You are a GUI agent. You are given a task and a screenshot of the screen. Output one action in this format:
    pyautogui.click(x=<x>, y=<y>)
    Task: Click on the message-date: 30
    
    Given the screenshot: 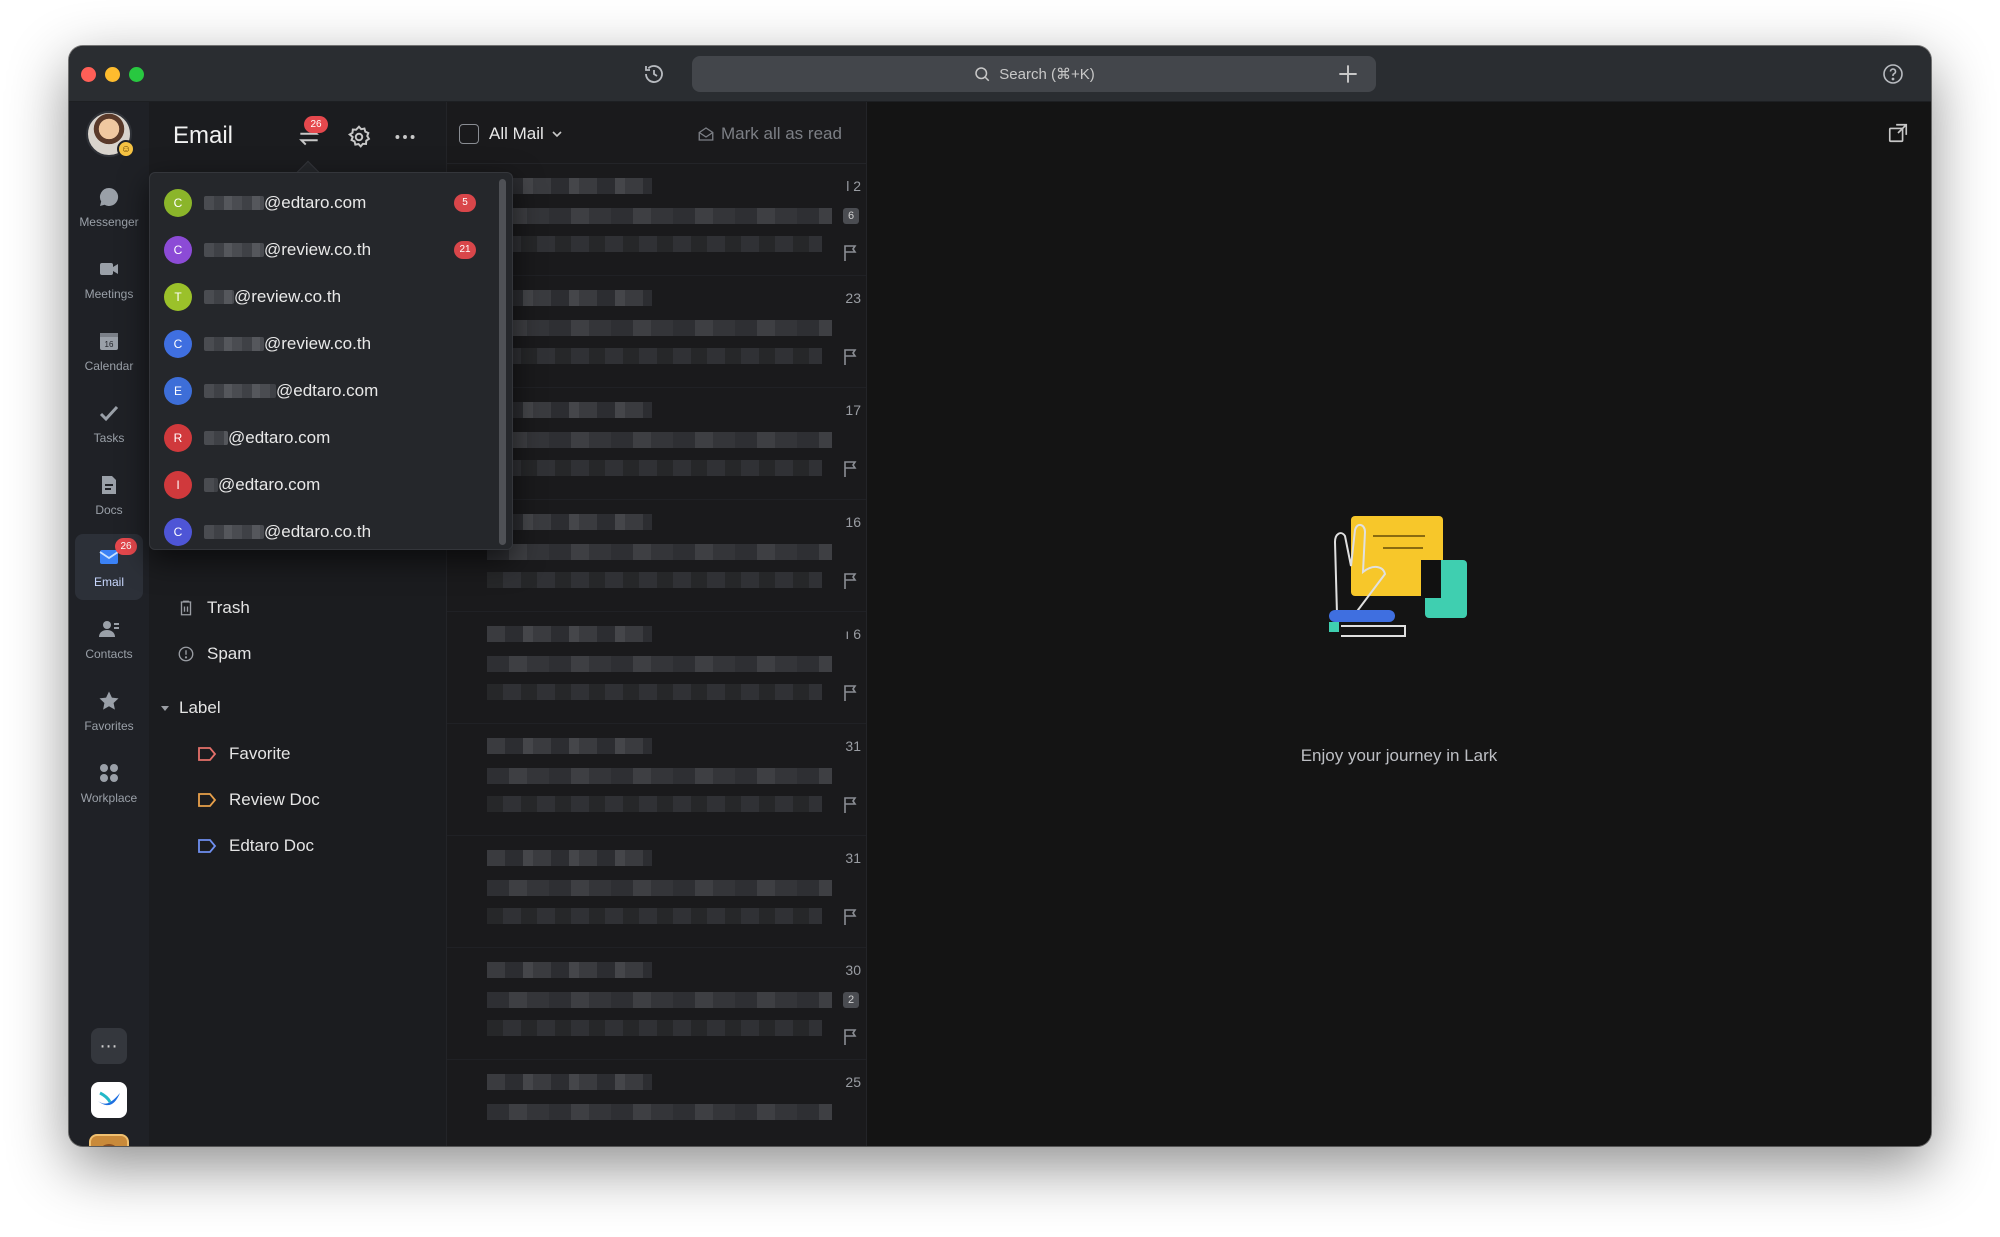 What is the action you would take?
    pyautogui.click(x=853, y=970)
    